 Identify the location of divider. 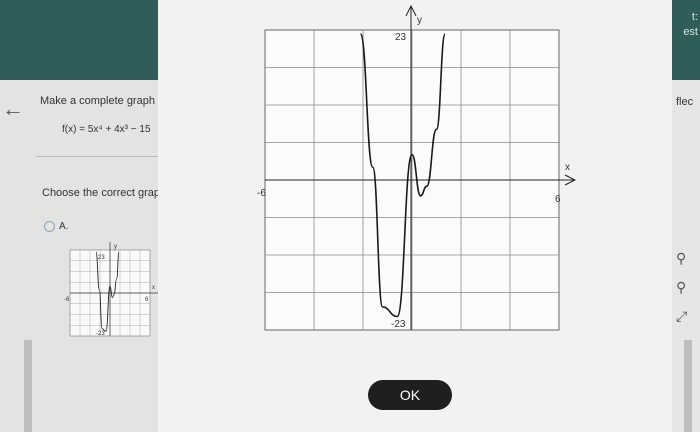
(98, 156).